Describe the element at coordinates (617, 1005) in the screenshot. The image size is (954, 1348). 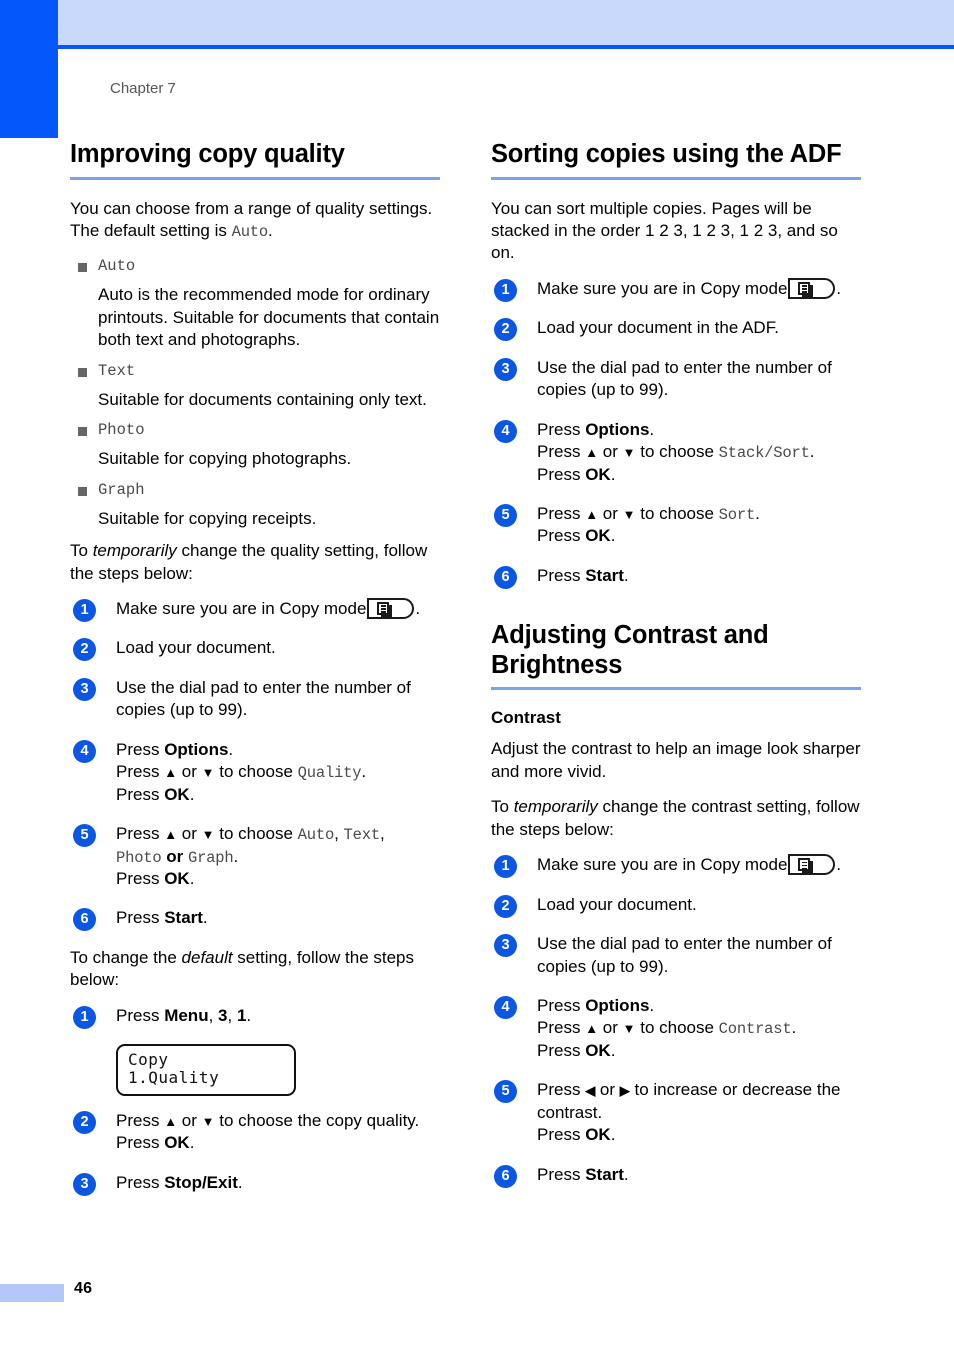
I see `button-name-options: Options` at that location.